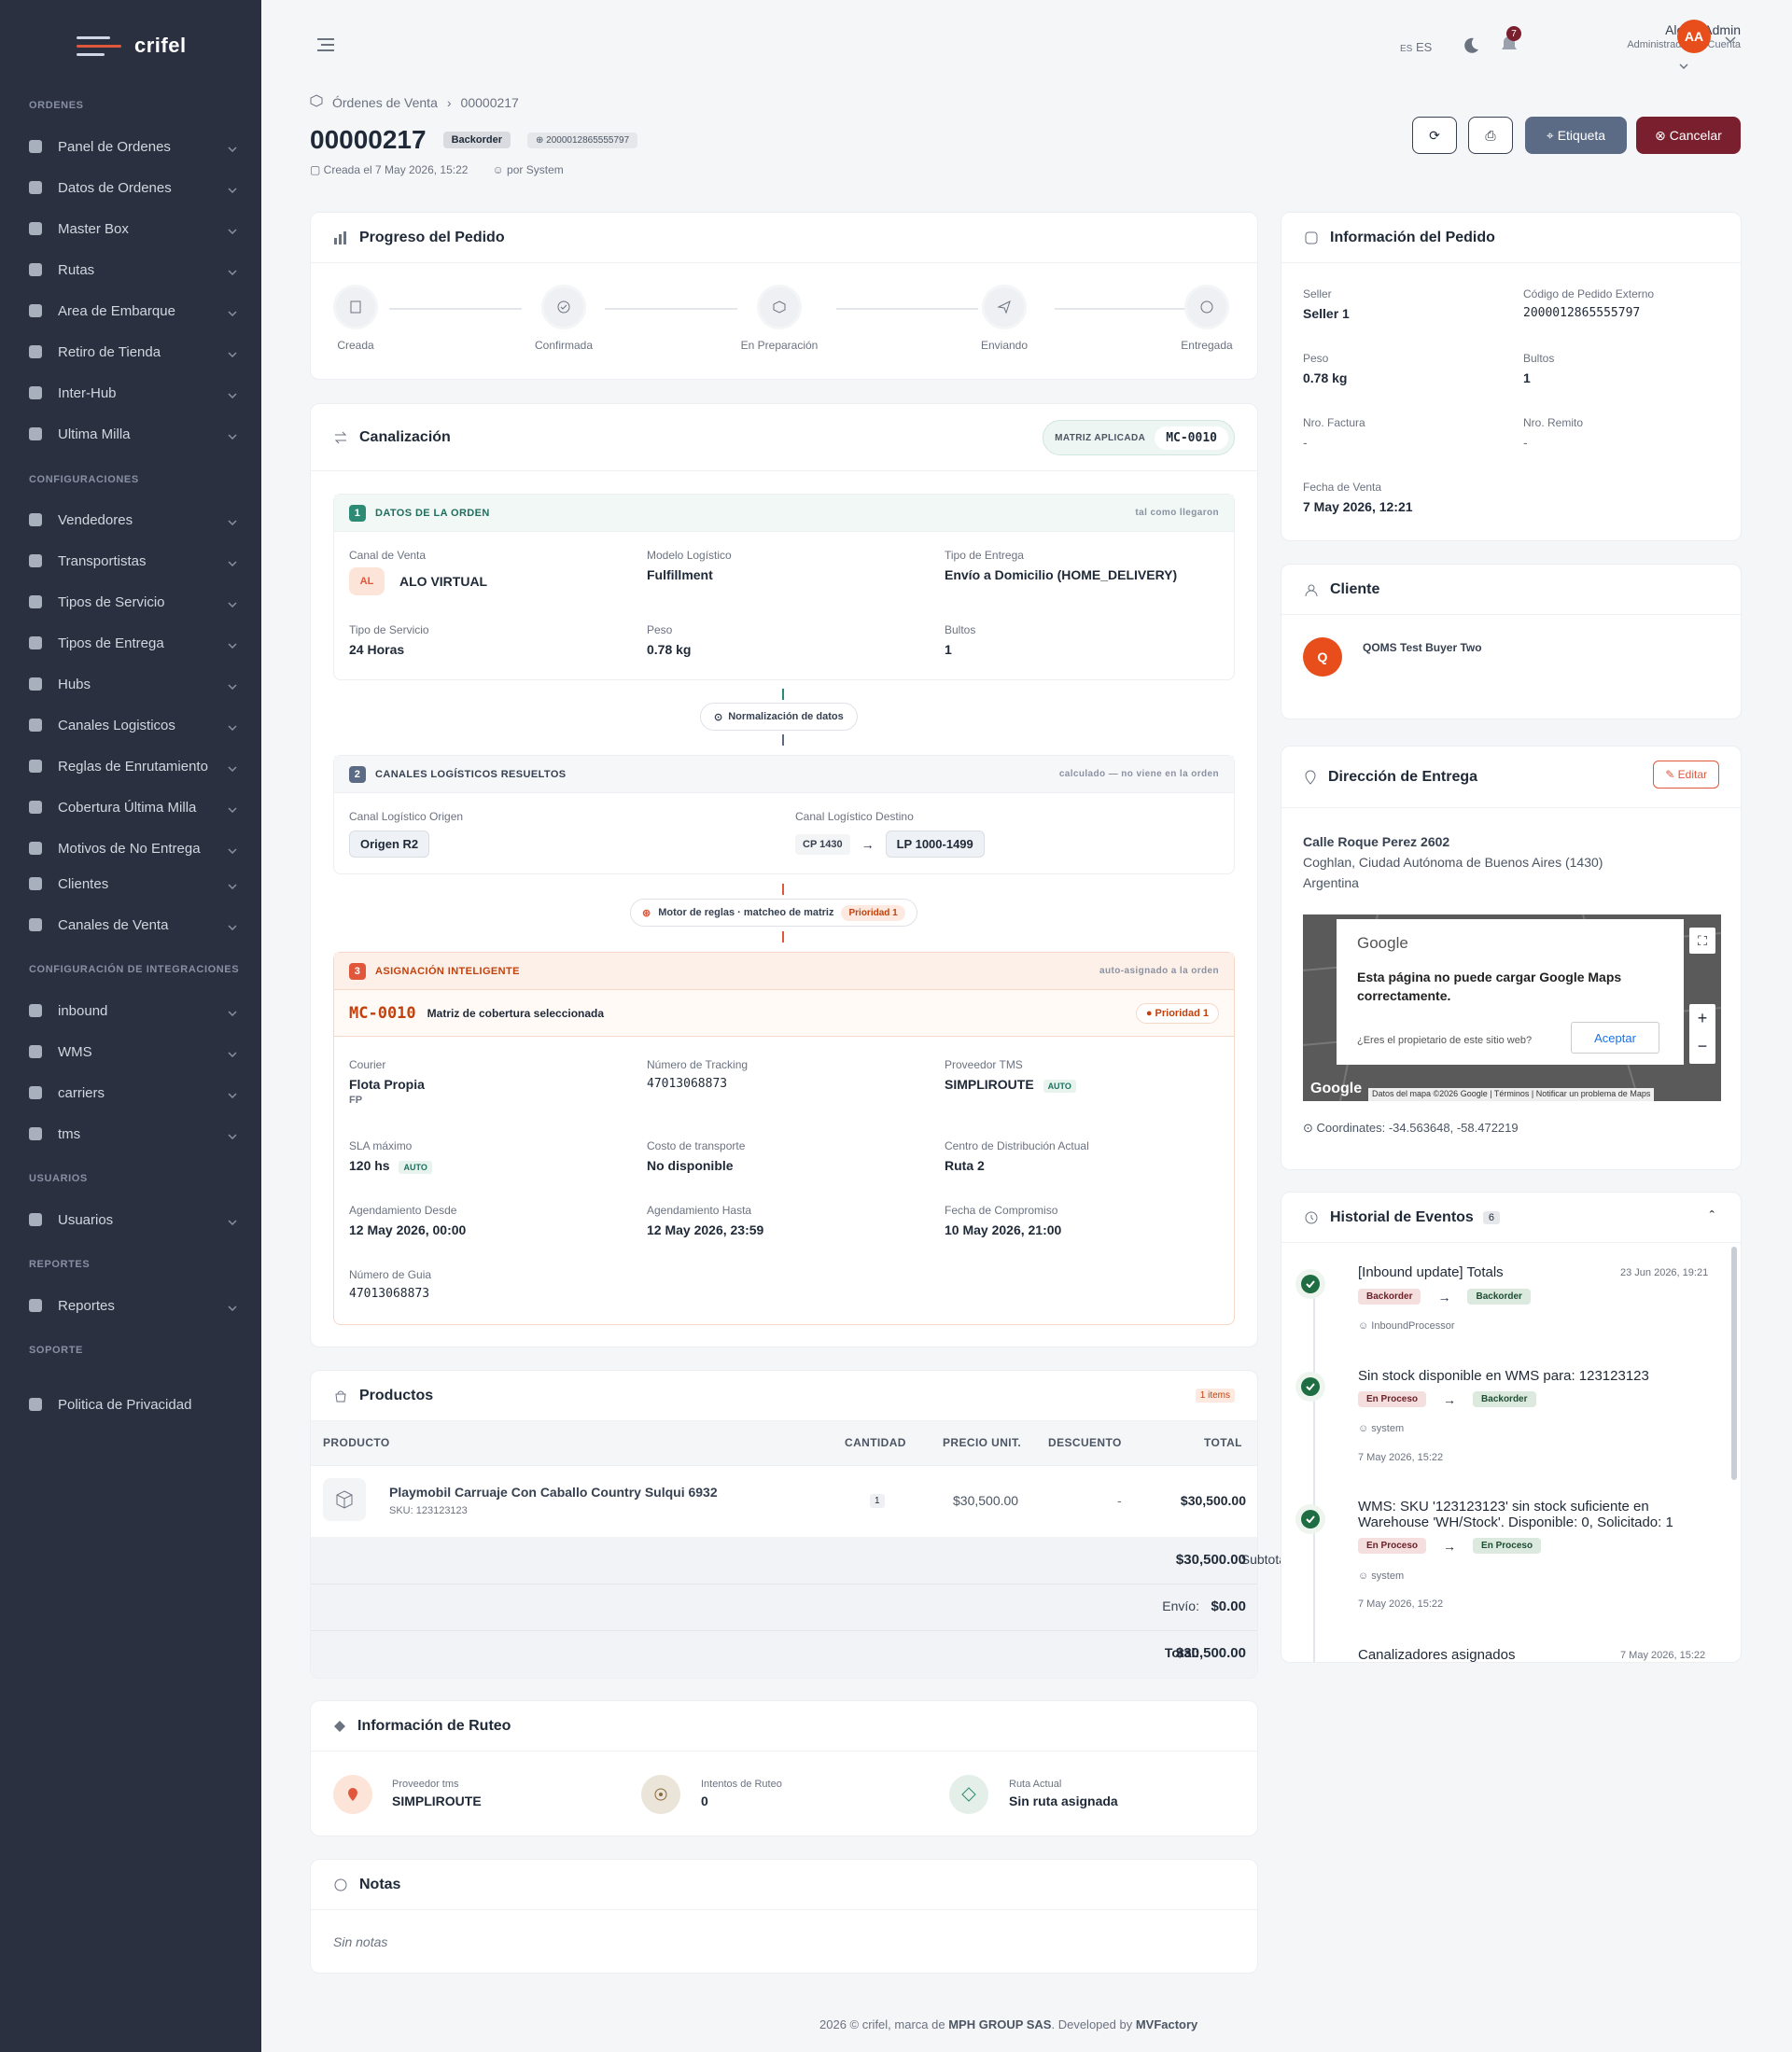  What do you see at coordinates (1470, 46) in the screenshot?
I see `moon-icon` at bounding box center [1470, 46].